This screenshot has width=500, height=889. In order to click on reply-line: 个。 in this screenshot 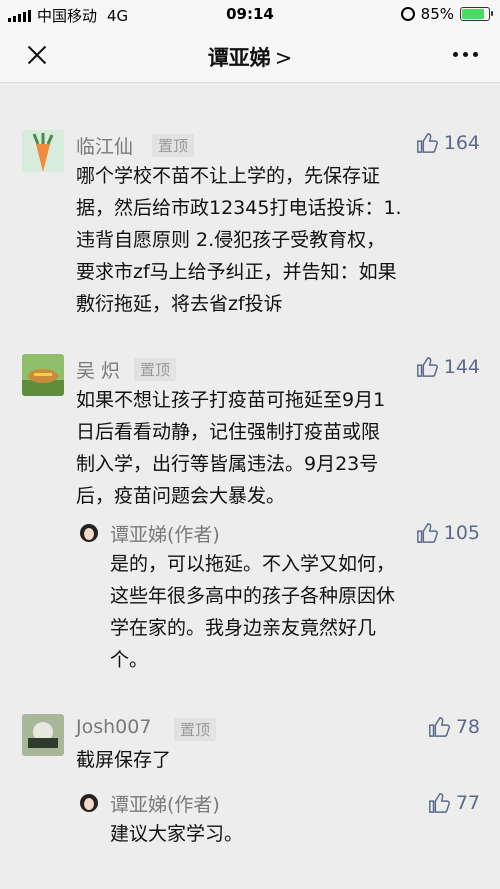, I will do `click(129, 660)`.